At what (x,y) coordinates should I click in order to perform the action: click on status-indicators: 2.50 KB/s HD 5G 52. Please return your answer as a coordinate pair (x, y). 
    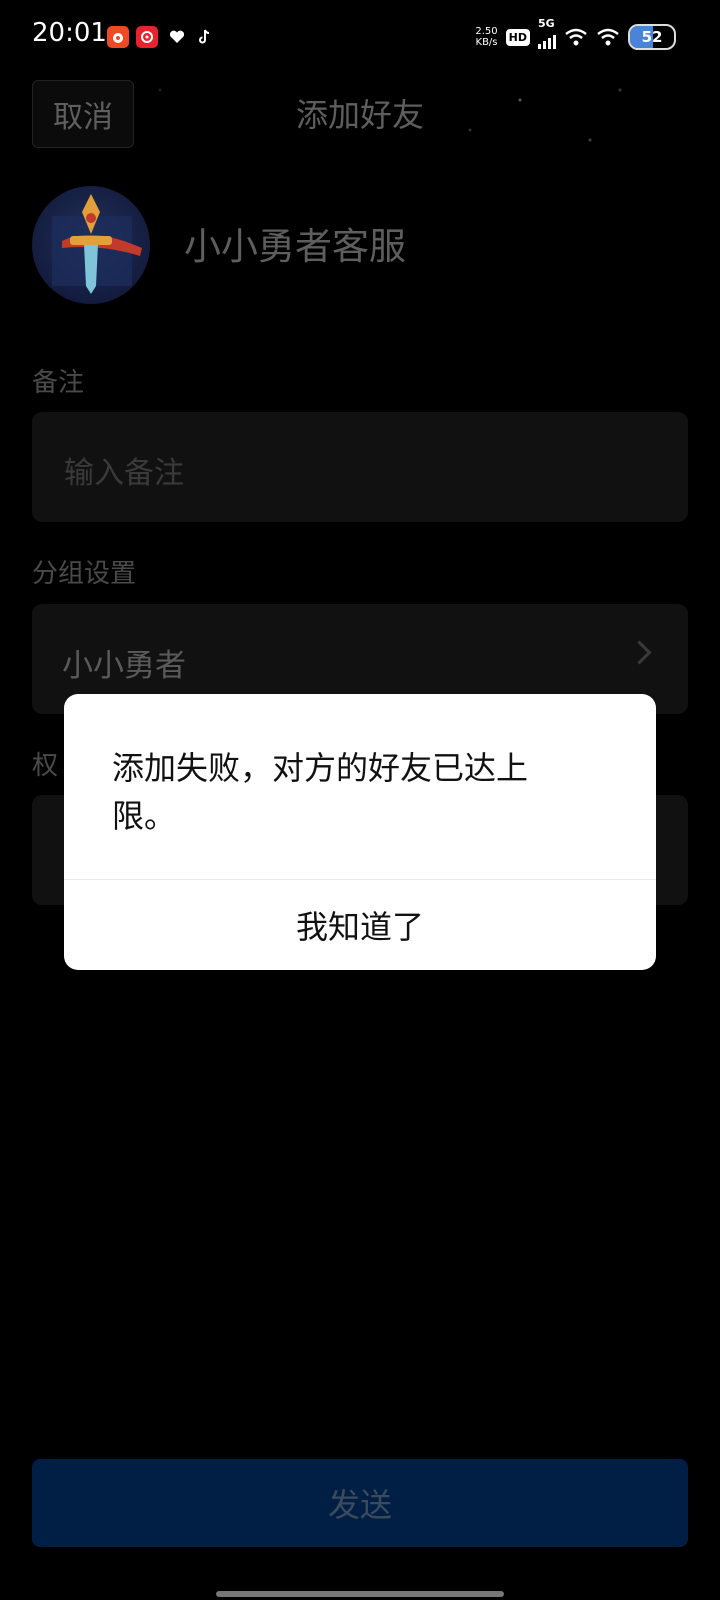
    Looking at the image, I should click on (575, 33).